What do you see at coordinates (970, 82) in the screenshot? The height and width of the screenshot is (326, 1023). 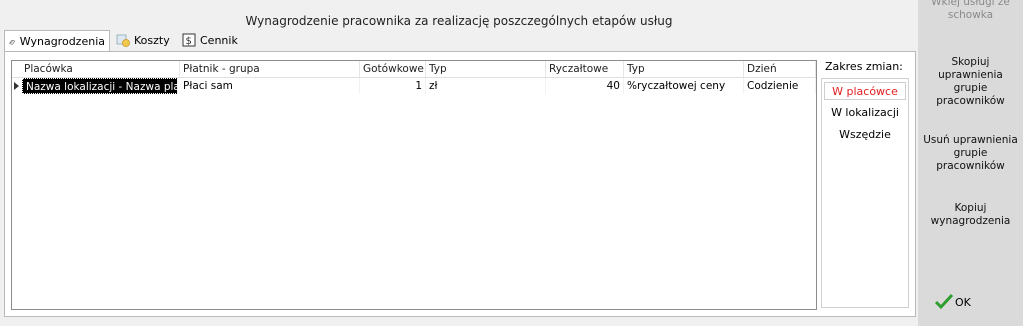 I see `copy-permissions-button: Skopiuj uprawnienia grupie pracowników` at bounding box center [970, 82].